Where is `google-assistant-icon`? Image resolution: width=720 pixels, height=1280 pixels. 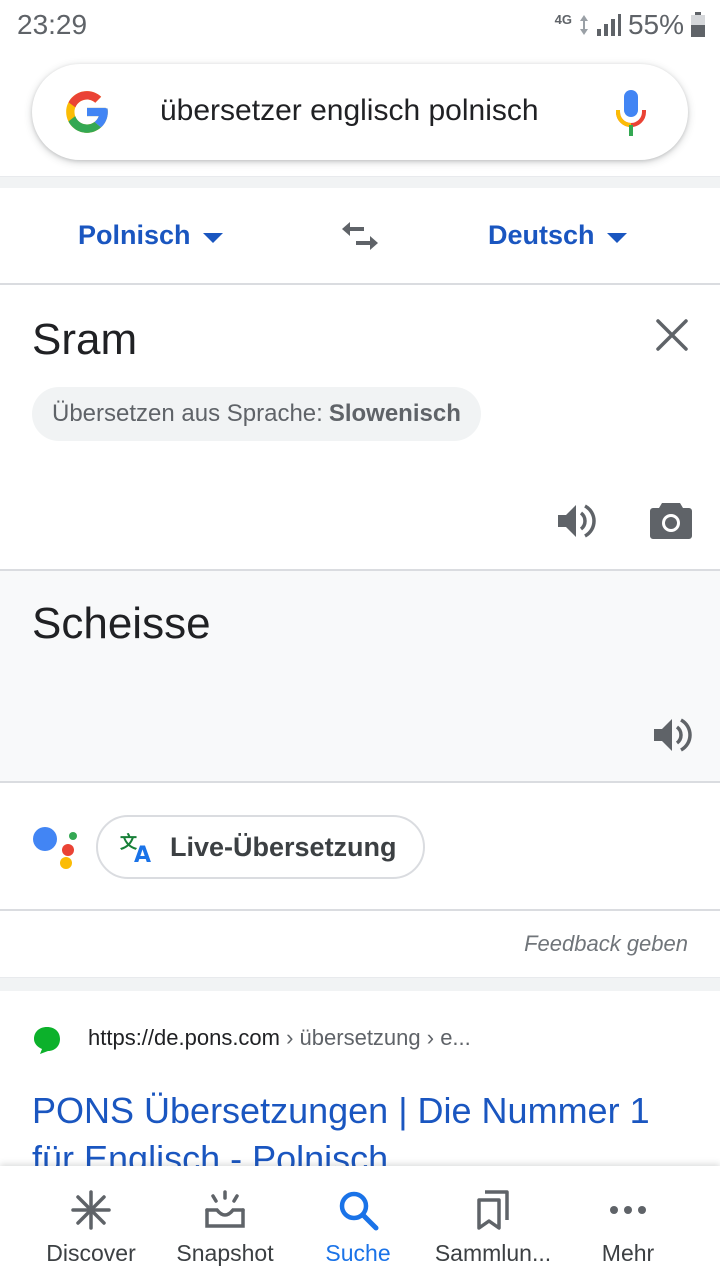
google-assistant-icon is located at coordinates (55, 848).